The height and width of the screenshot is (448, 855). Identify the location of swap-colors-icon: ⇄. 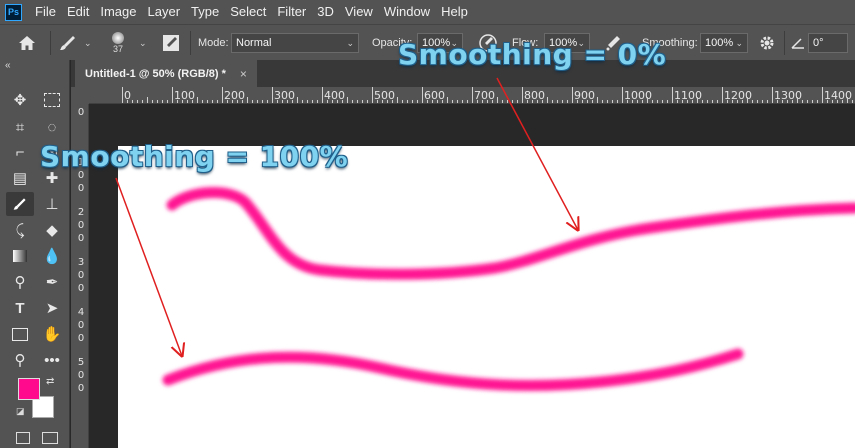
(50, 381).